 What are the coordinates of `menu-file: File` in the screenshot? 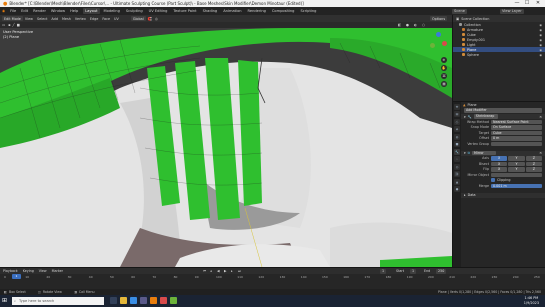 It's located at (13, 11).